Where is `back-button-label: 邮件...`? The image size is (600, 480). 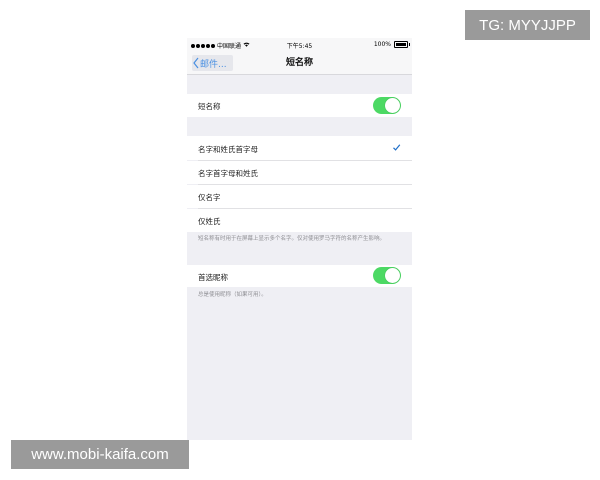
back-button-label: 邮件... is located at coordinates (213, 64).